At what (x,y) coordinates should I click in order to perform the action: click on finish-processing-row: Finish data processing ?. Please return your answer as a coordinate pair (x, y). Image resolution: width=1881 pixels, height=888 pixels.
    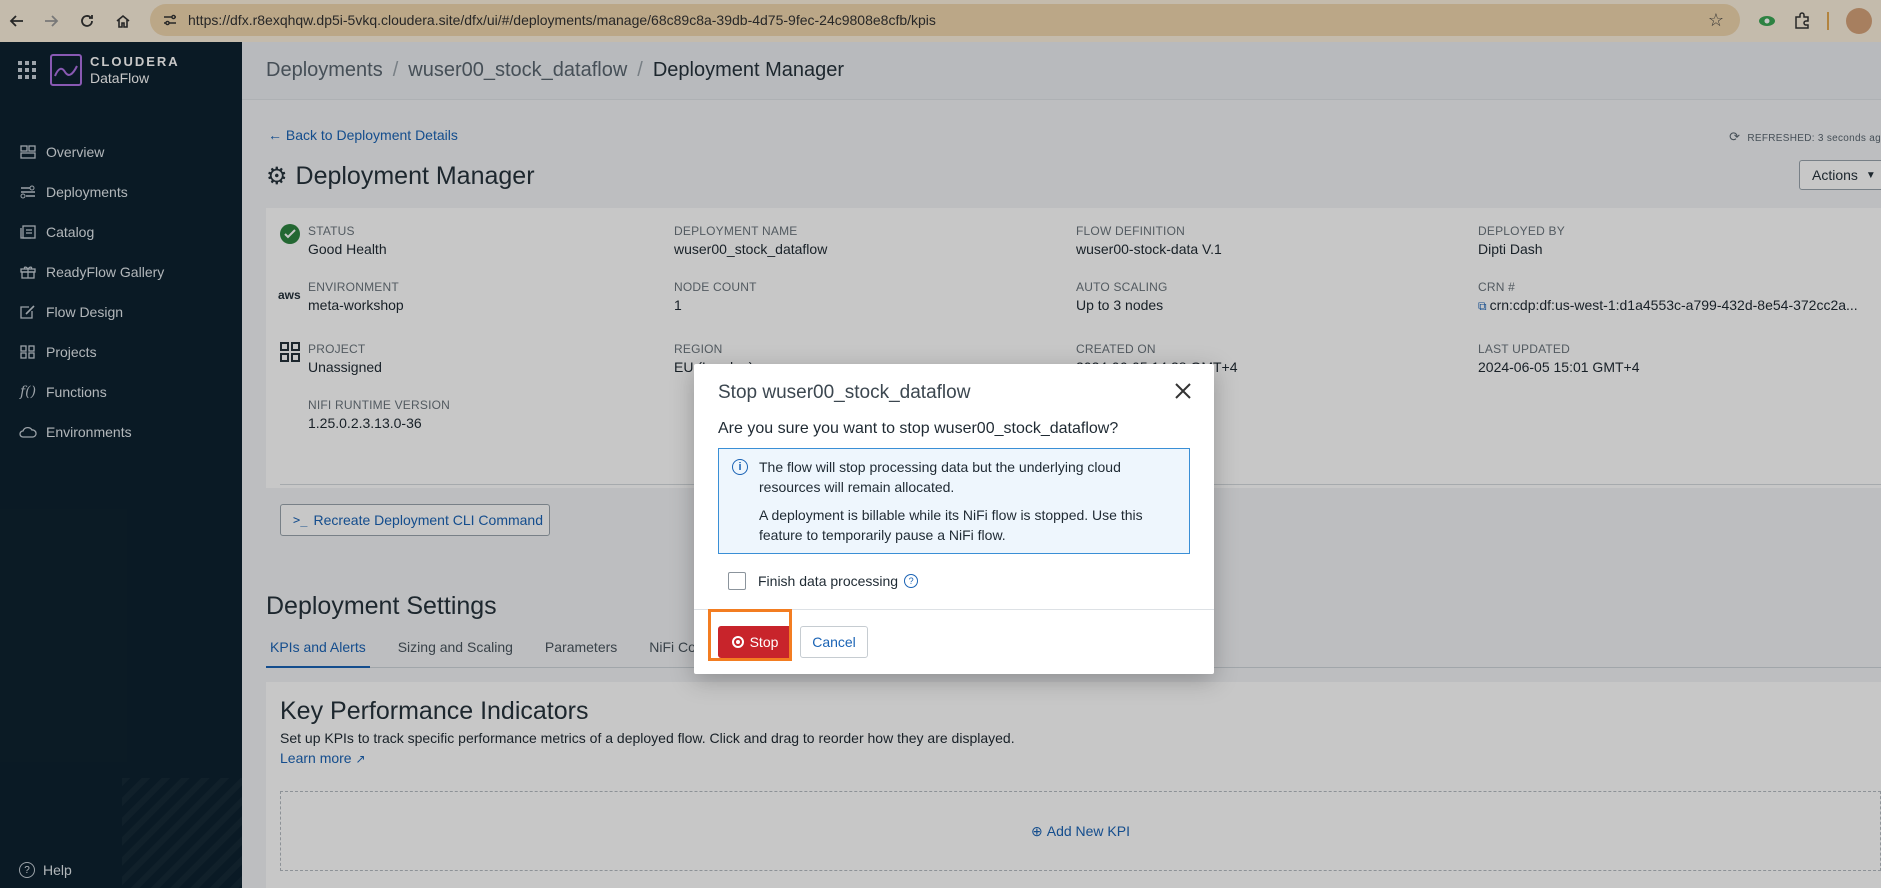
    Looking at the image, I should click on (823, 581).